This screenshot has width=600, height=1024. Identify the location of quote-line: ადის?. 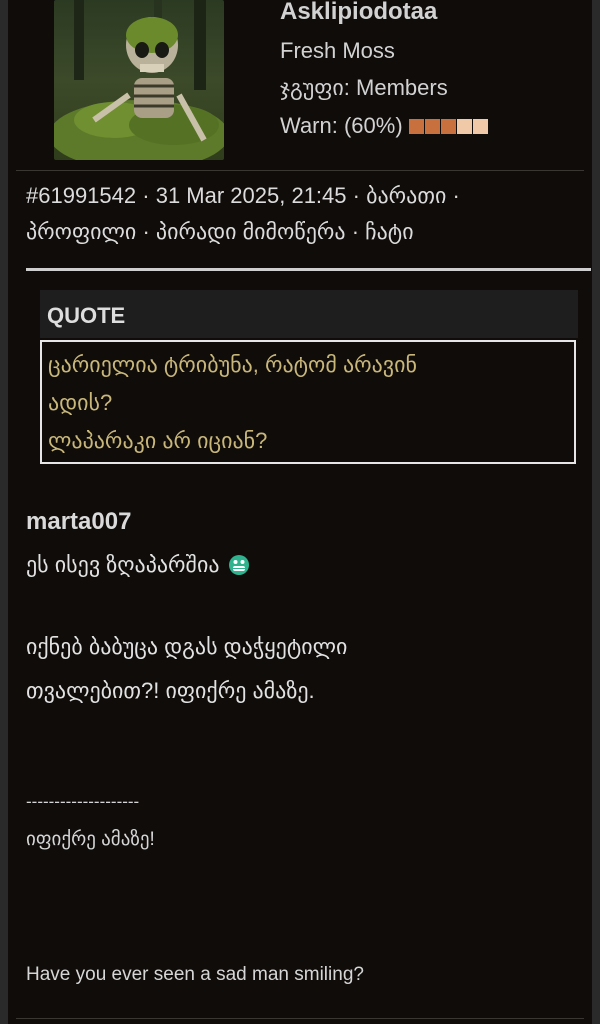
(80, 402).